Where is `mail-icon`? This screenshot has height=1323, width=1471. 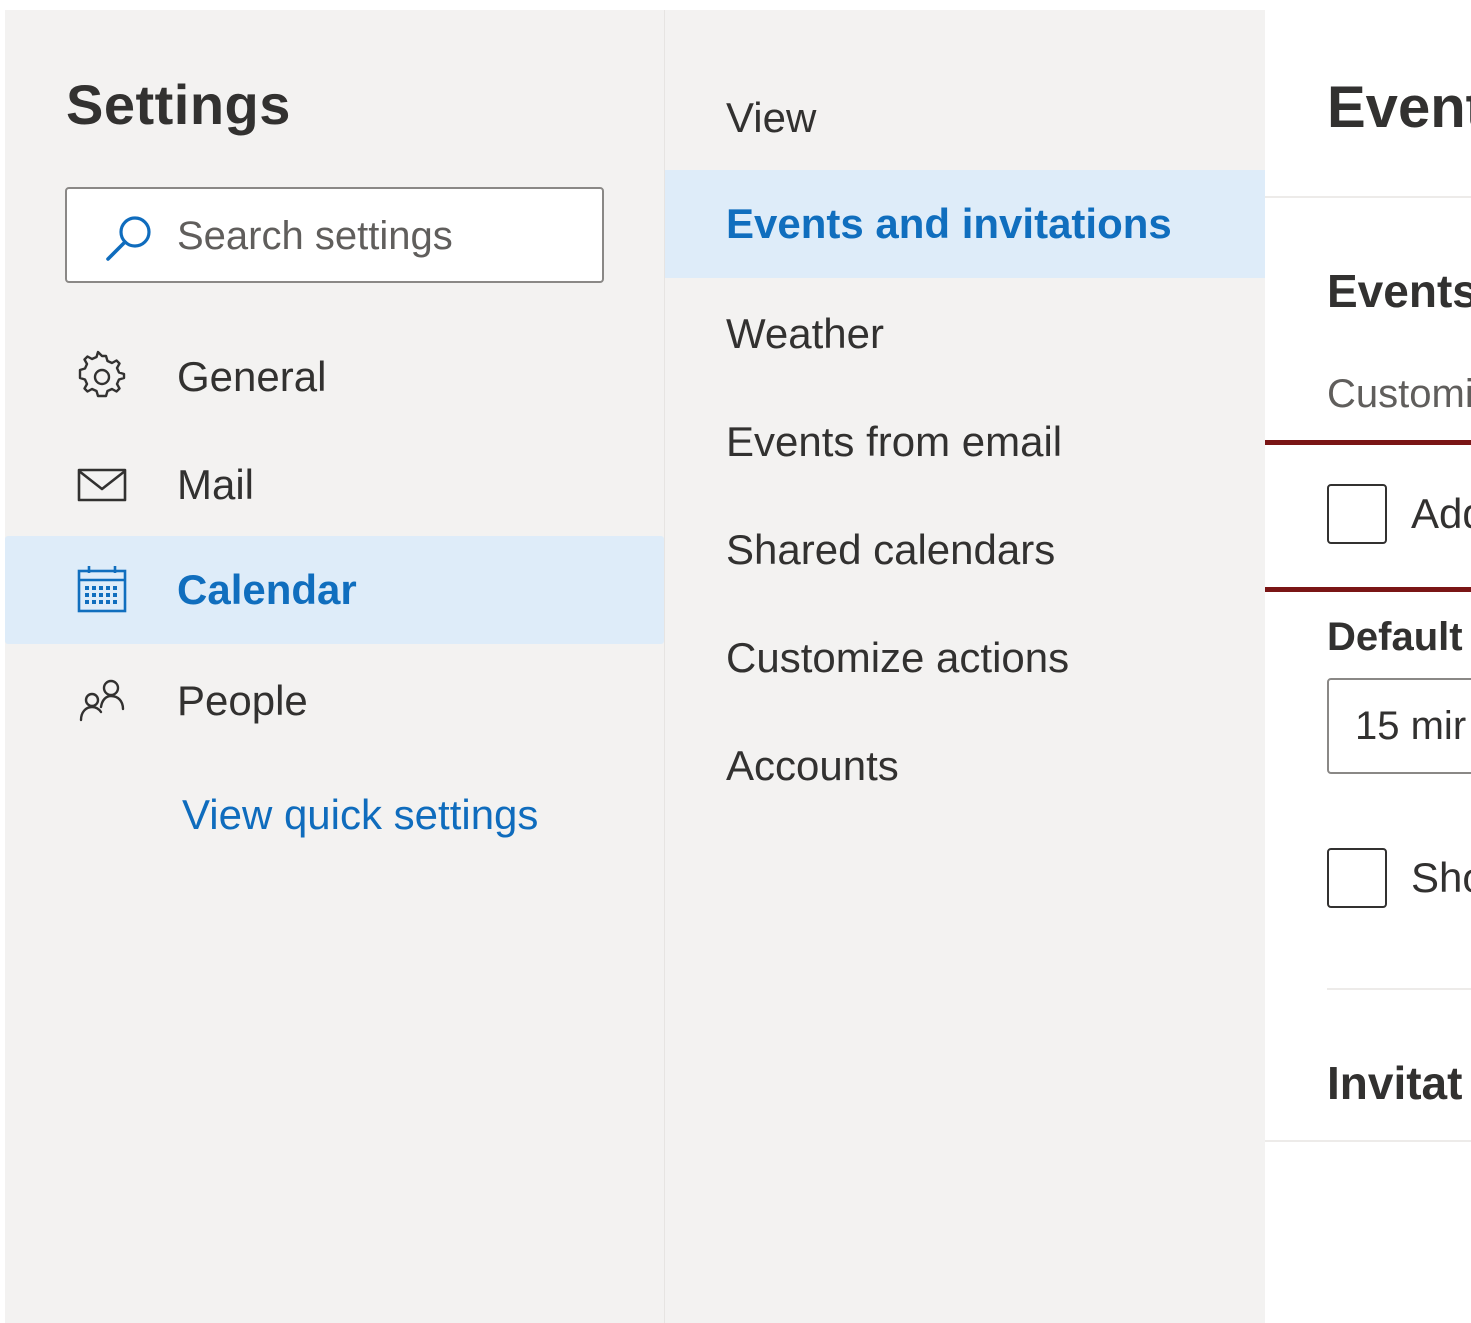
mail-icon is located at coordinates (102, 485).